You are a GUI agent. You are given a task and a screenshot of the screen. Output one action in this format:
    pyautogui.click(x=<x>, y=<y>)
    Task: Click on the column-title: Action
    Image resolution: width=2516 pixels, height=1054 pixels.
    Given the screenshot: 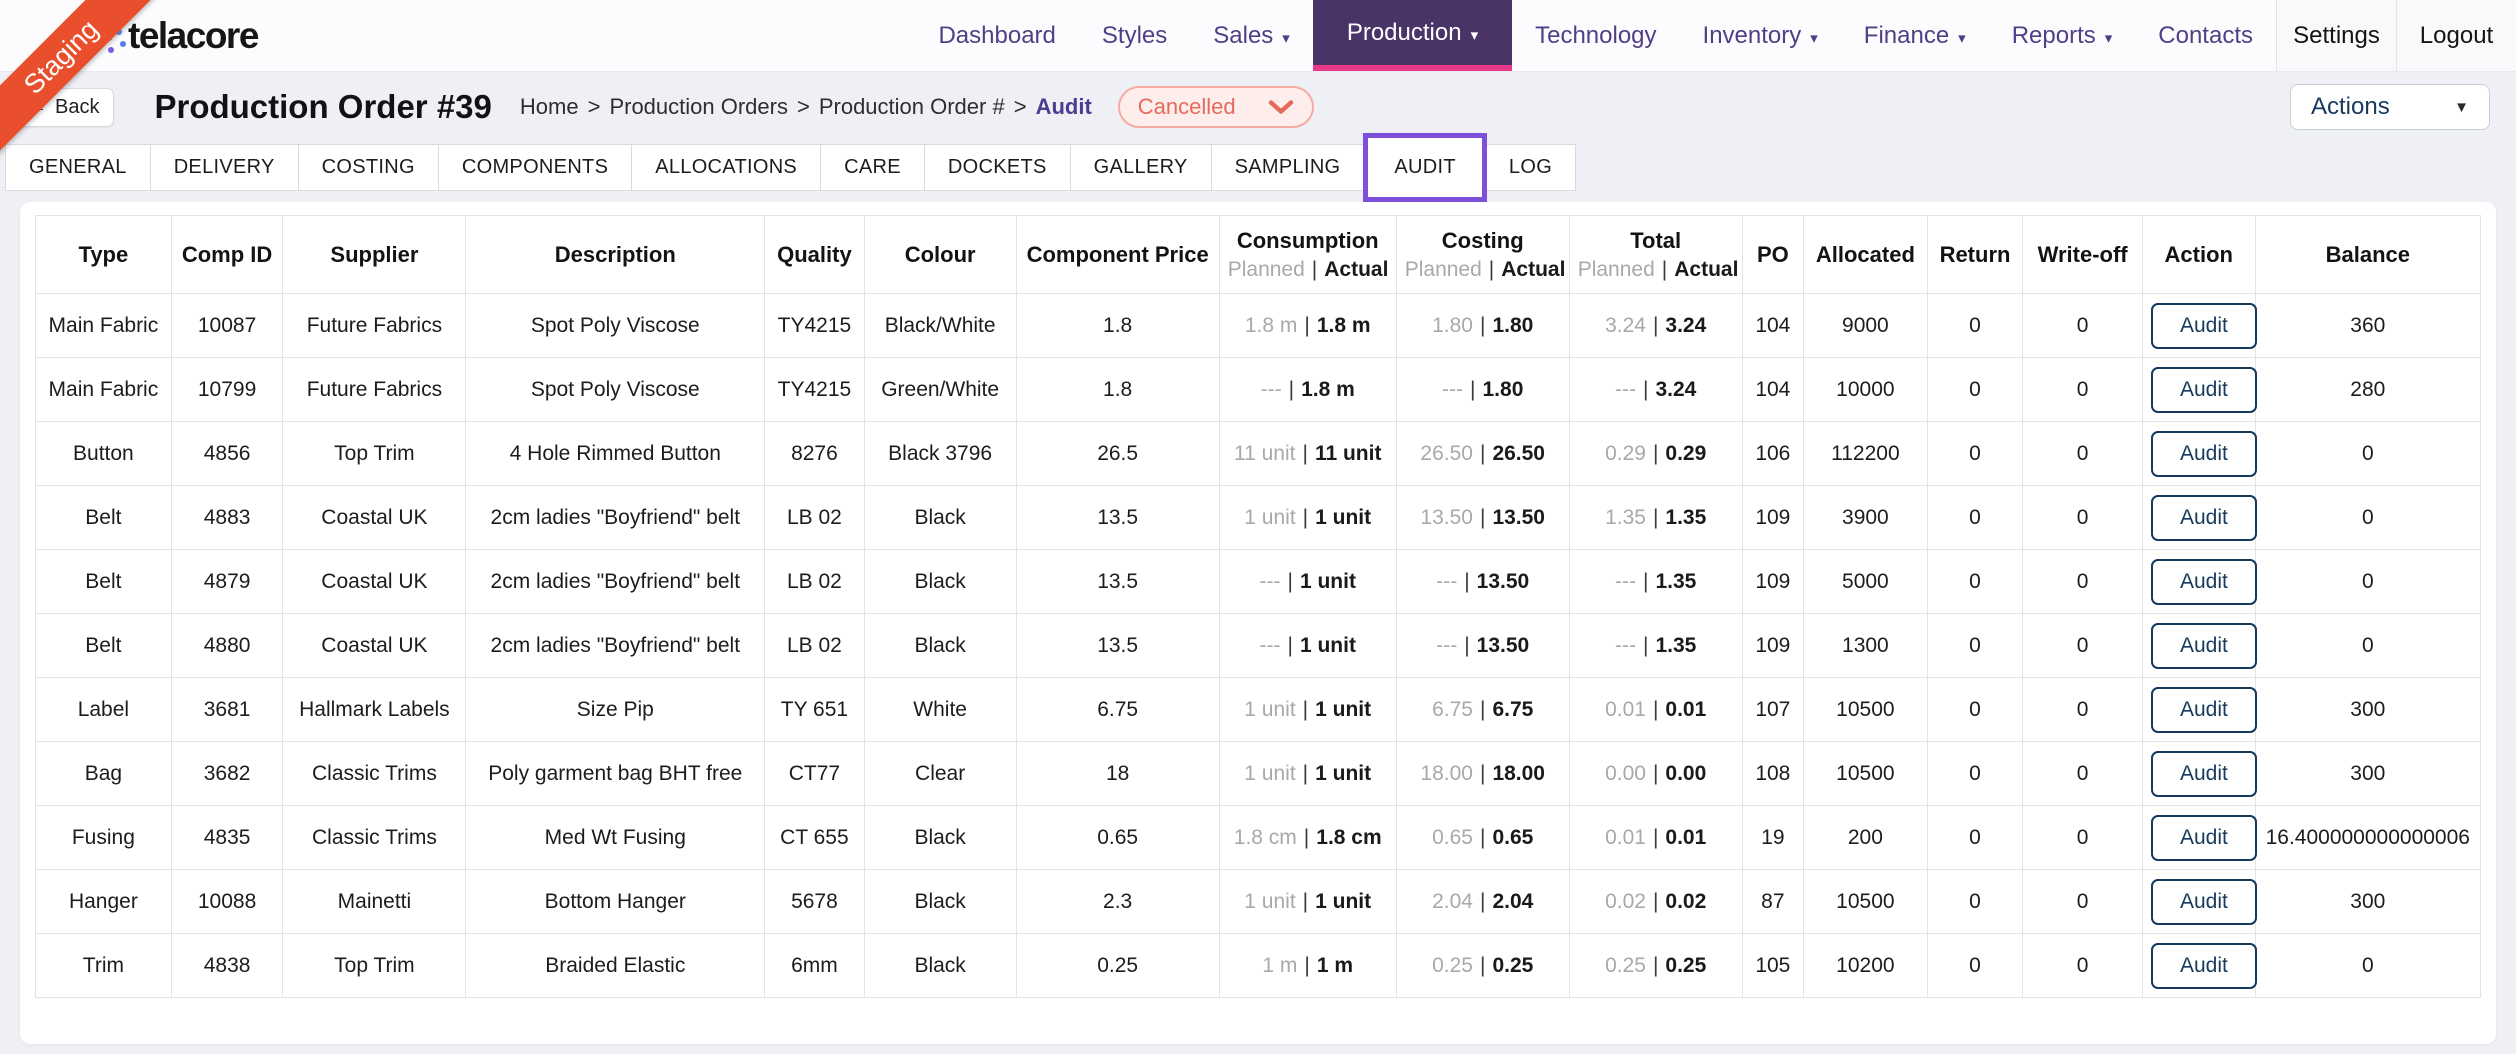 What is the action you would take?
    pyautogui.click(x=2198, y=254)
    